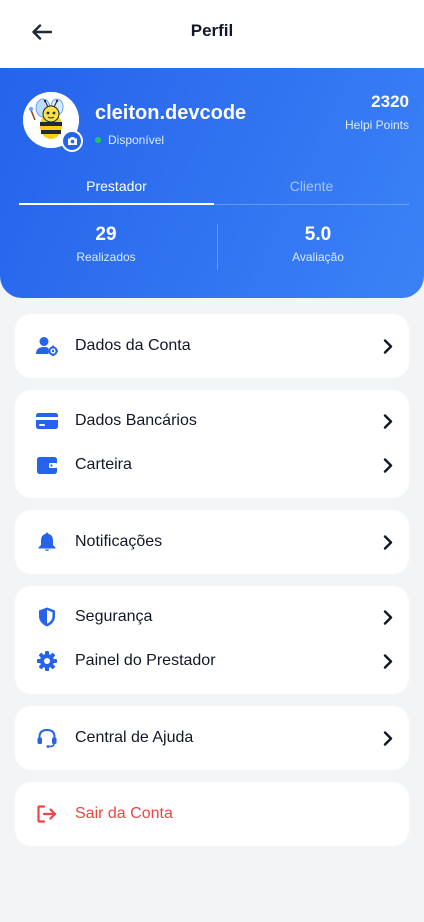  I want to click on menu-item-security: Segurança, so click(212, 617).